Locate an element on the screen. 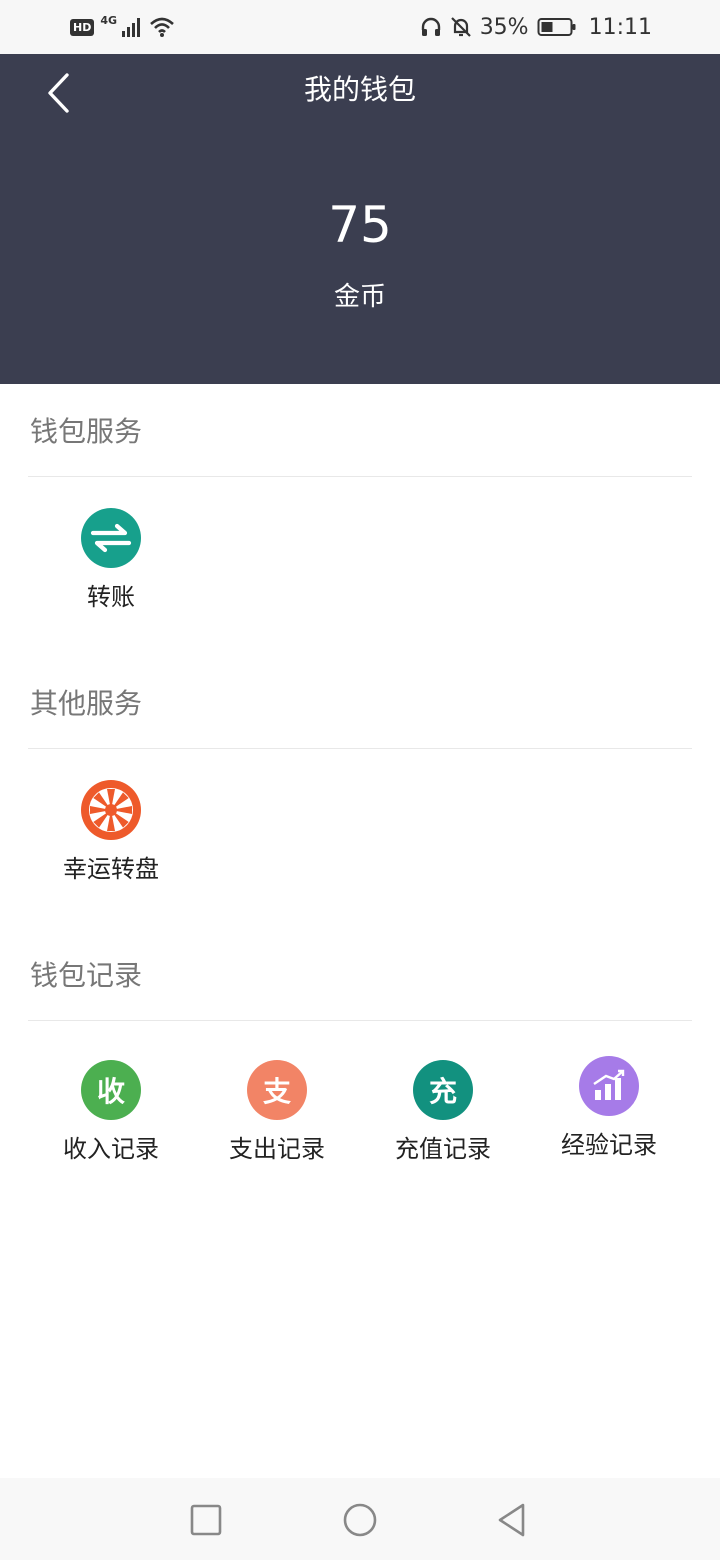 This screenshot has height=1560, width=720. system-nav-bar is located at coordinates (360, 1519).